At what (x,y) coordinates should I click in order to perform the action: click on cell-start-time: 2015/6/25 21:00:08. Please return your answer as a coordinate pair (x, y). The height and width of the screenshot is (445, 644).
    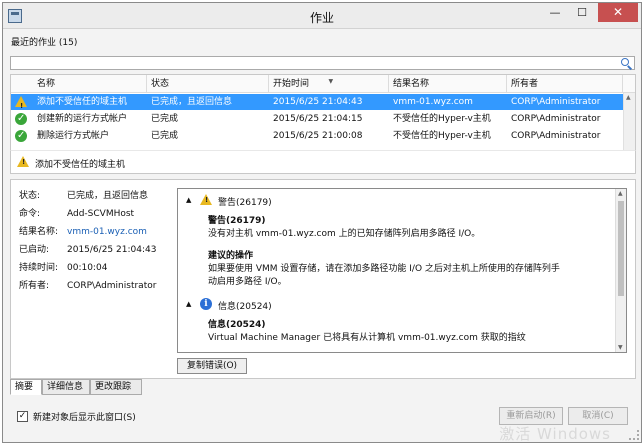
    Looking at the image, I should click on (318, 136).